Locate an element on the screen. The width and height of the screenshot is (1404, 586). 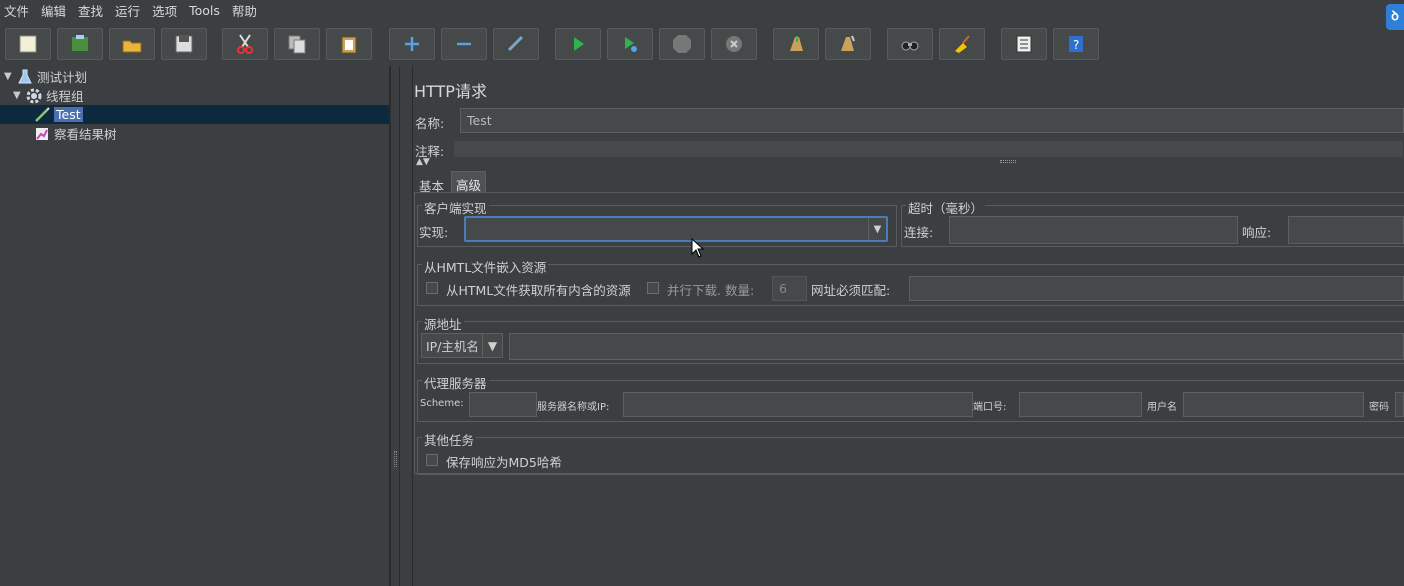
group-title: 其他任务 is located at coordinates (449, 439).